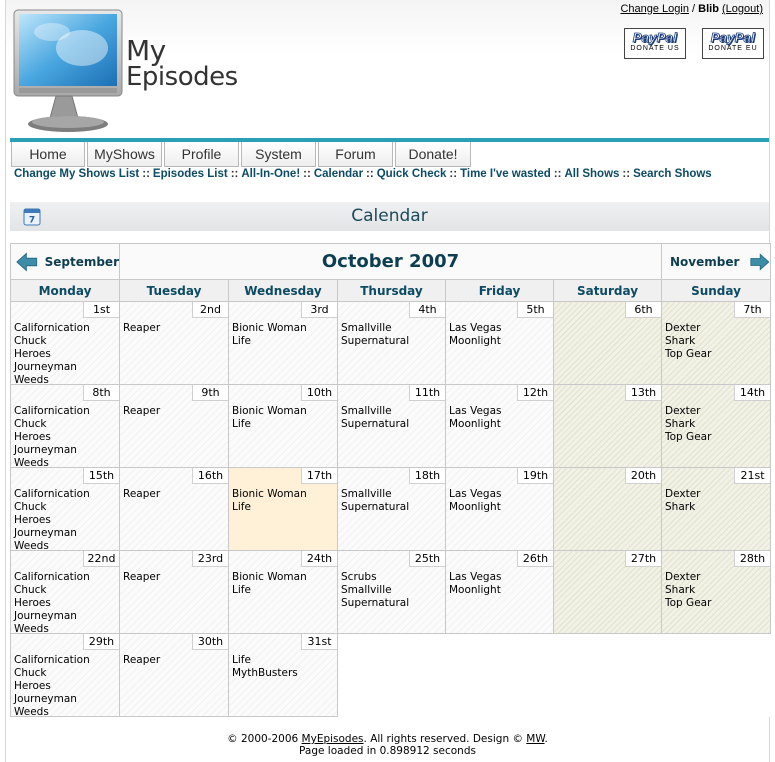  I want to click on date-number: 11th, so click(427, 393).